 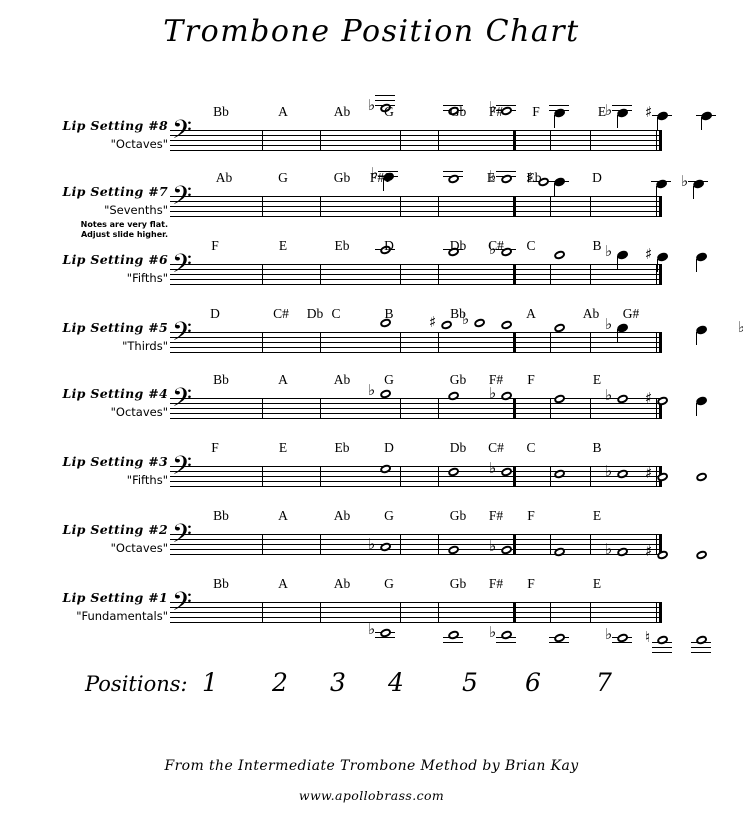 What do you see at coordinates (371, 688) in the screenshot?
I see `positions-row: Positions: 1 2 3 4 5 6 7` at bounding box center [371, 688].